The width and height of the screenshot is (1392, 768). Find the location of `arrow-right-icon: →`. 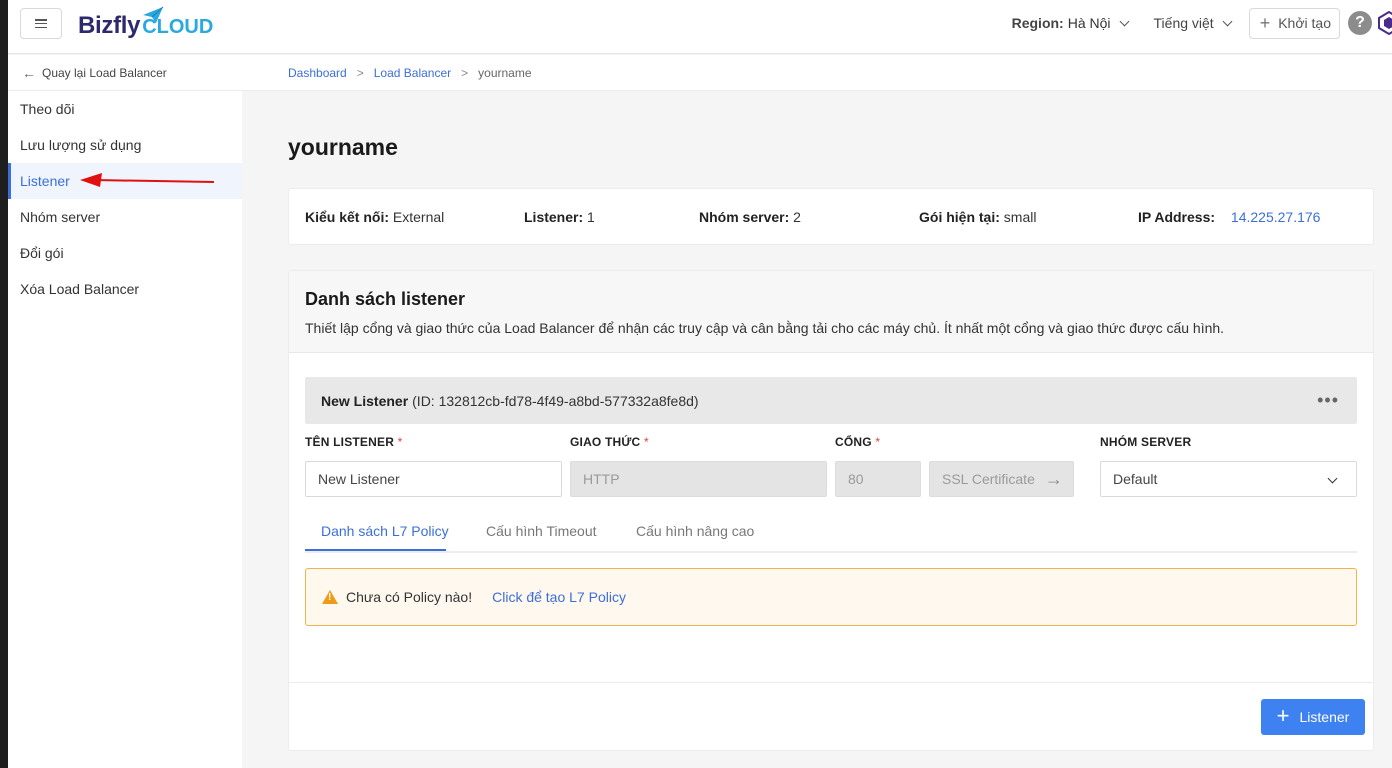

arrow-right-icon: → is located at coordinates (1053, 478).